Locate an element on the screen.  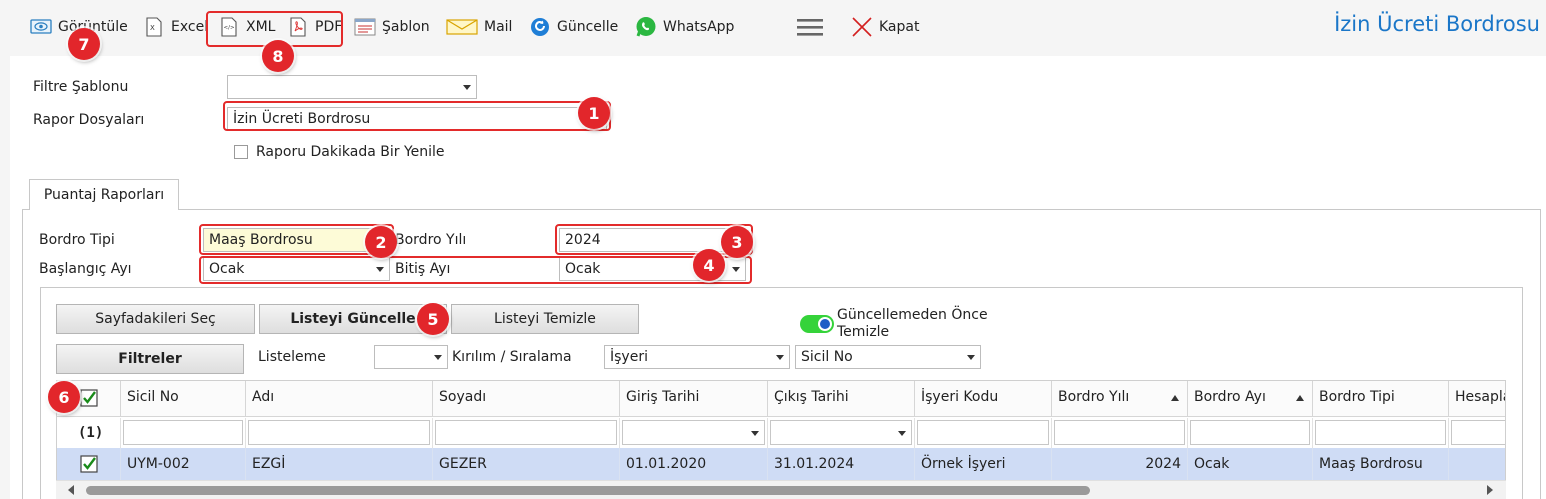
close-button: Kapat is located at coordinates (885, 27).